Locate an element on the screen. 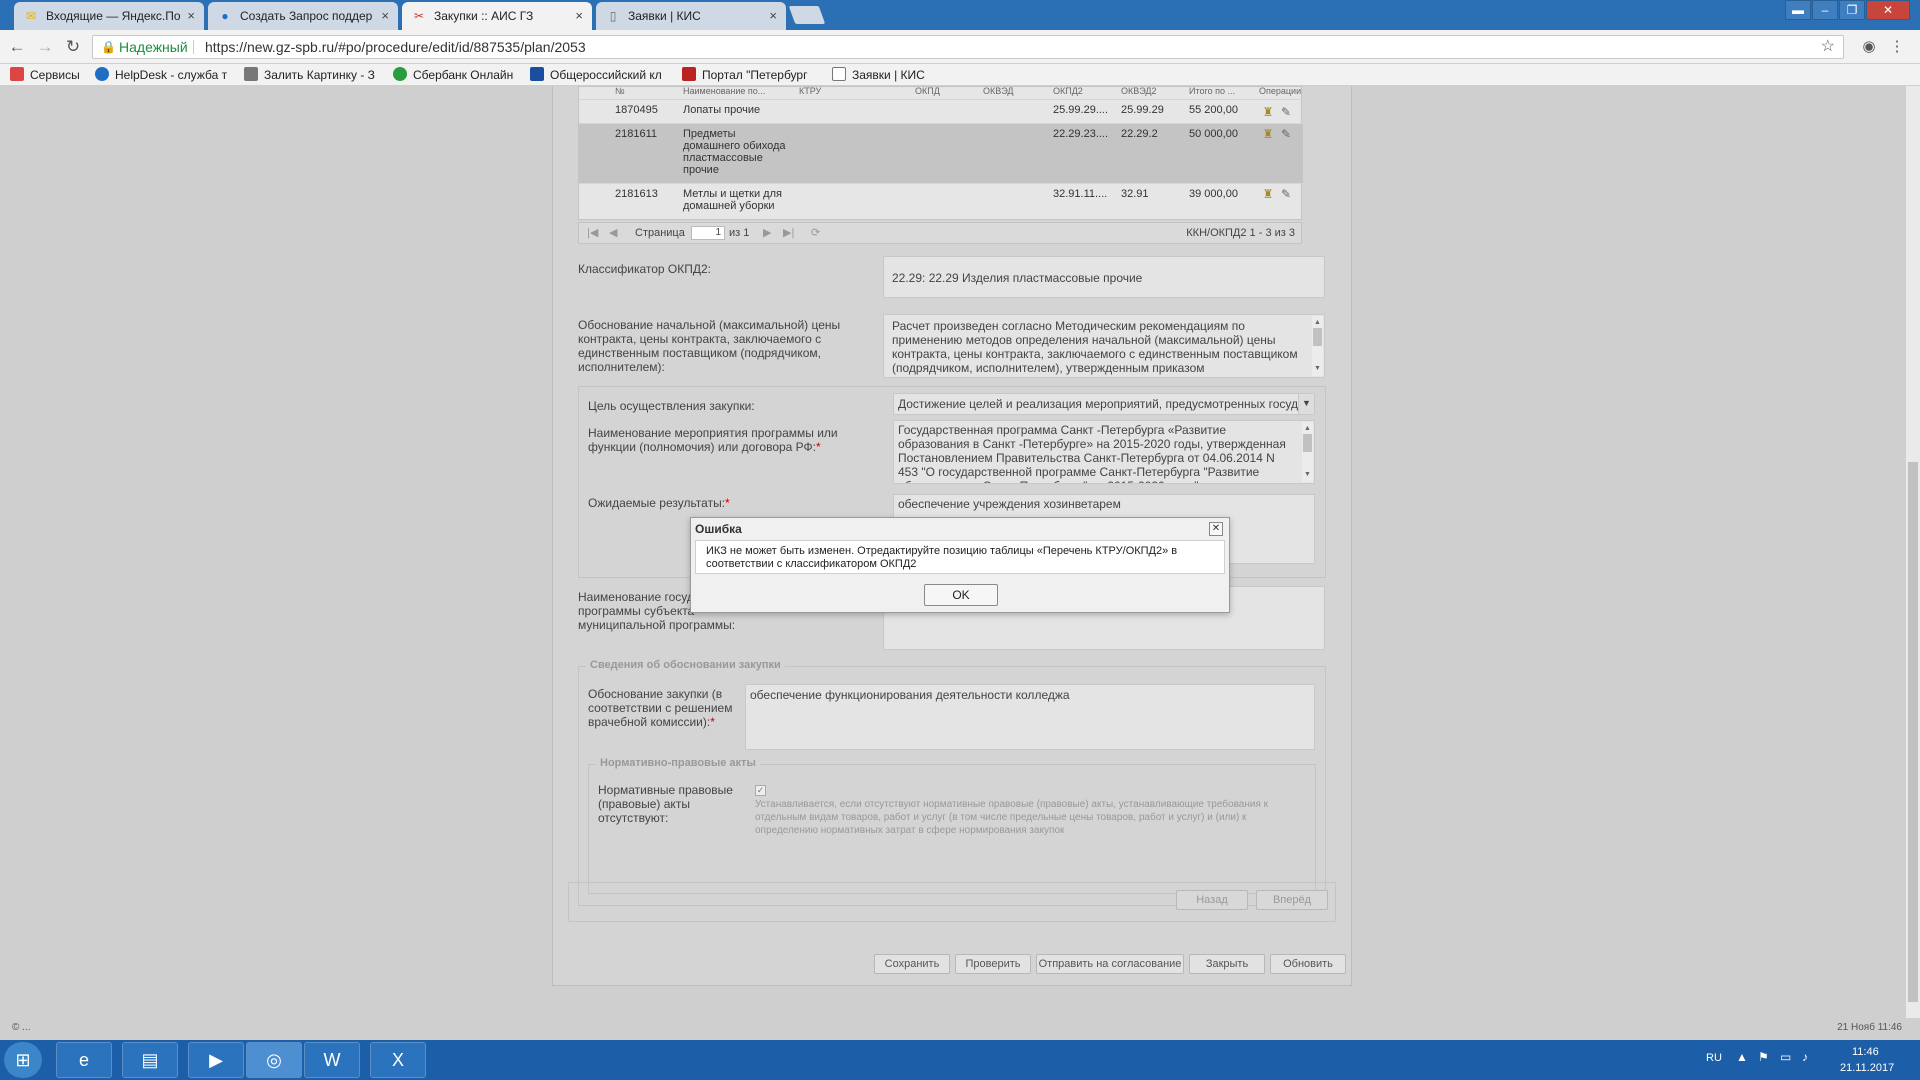 The height and width of the screenshot is (1080, 1920). new-tab-button is located at coordinates (807, 15).